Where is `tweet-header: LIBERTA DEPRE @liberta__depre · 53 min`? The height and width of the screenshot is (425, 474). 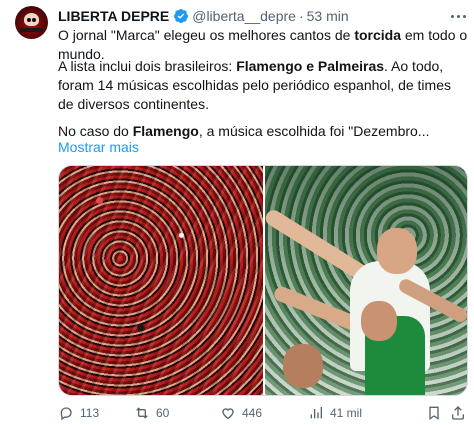
tweet-header: LIBERTA DEPRE @liberta__depre · 53 min is located at coordinates (203, 16).